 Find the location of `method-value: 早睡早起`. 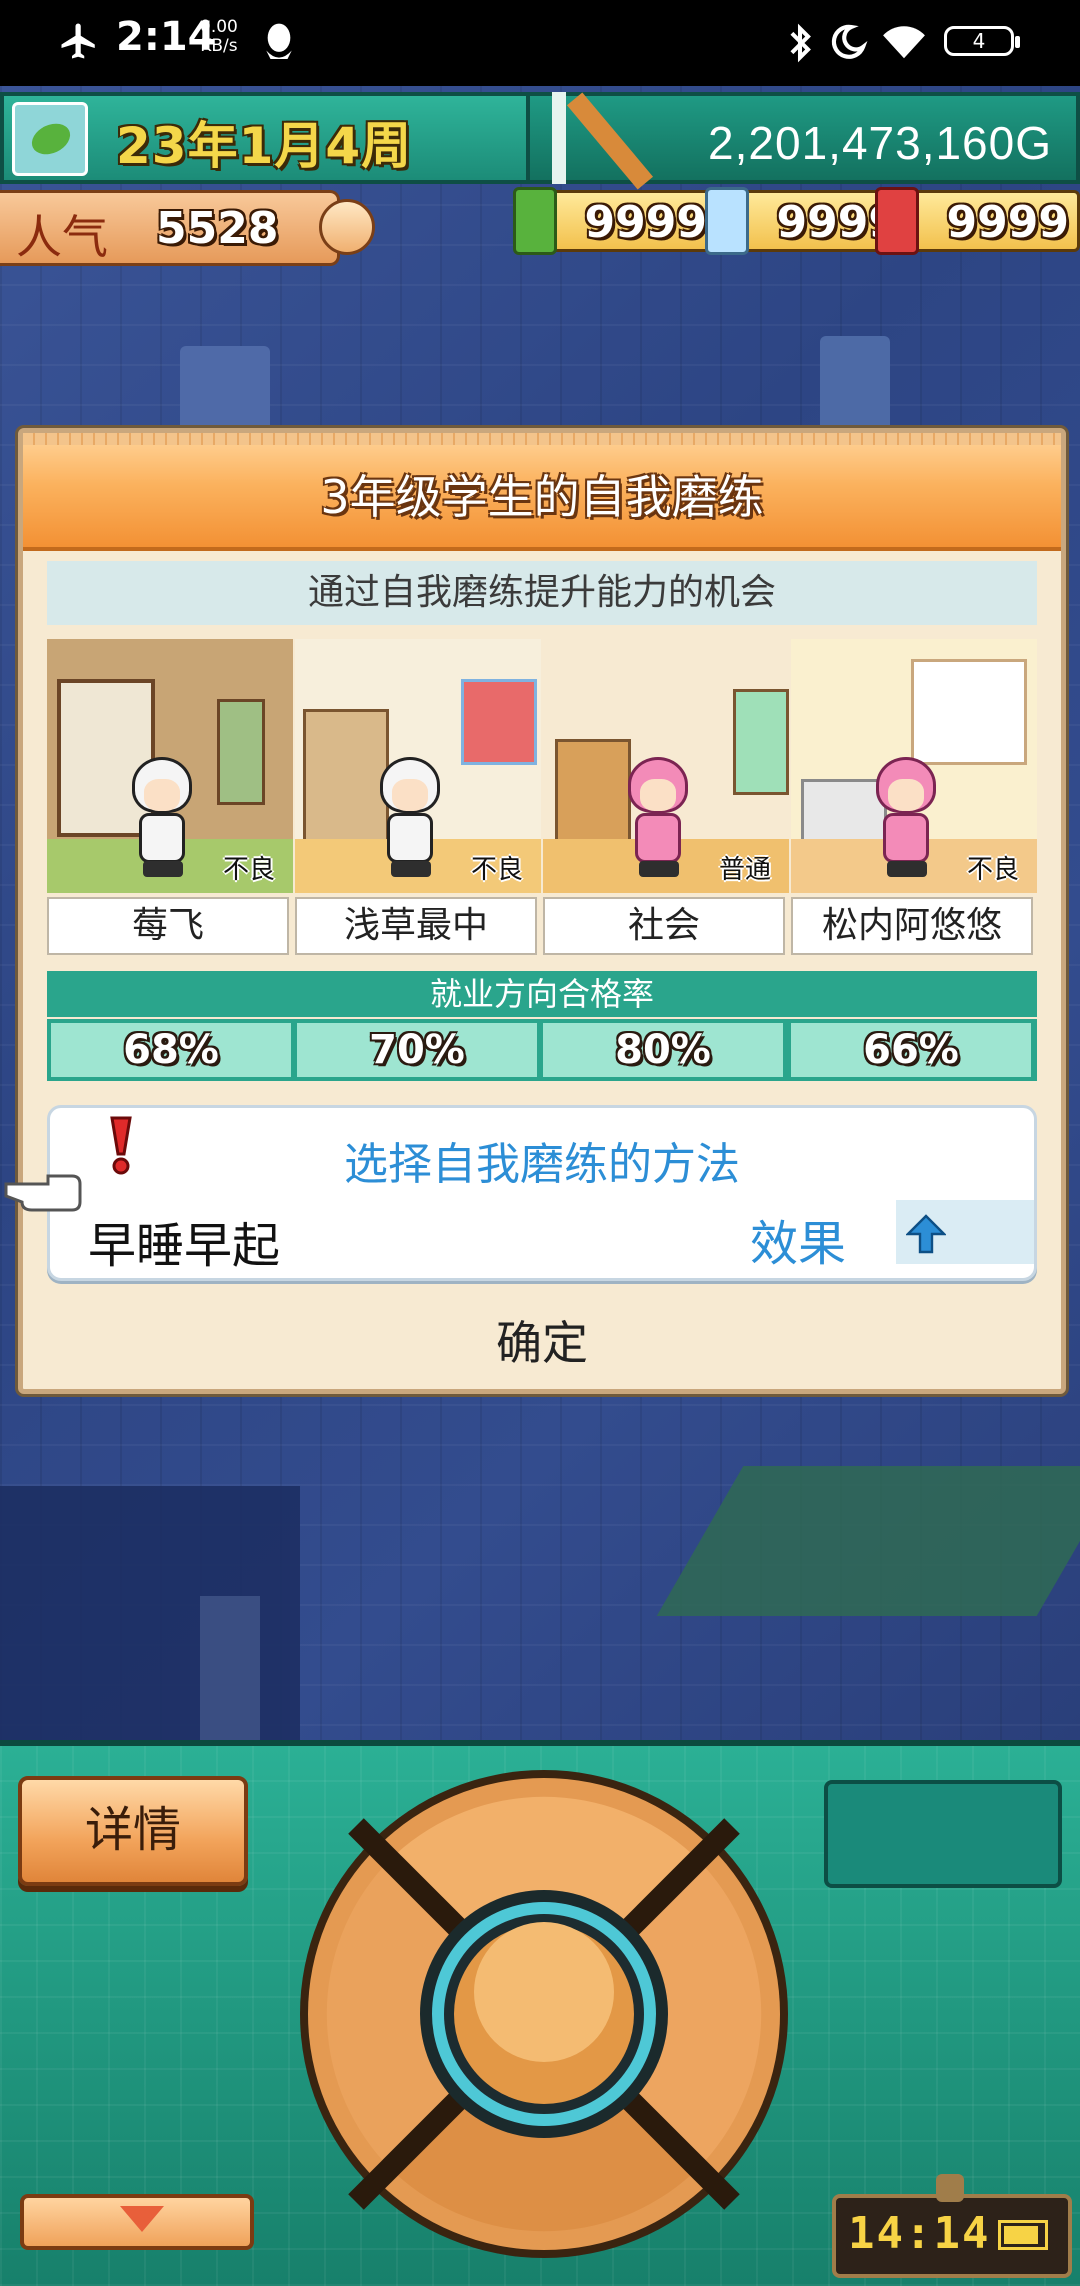

method-value: 早睡早起 is located at coordinates (184, 1241).